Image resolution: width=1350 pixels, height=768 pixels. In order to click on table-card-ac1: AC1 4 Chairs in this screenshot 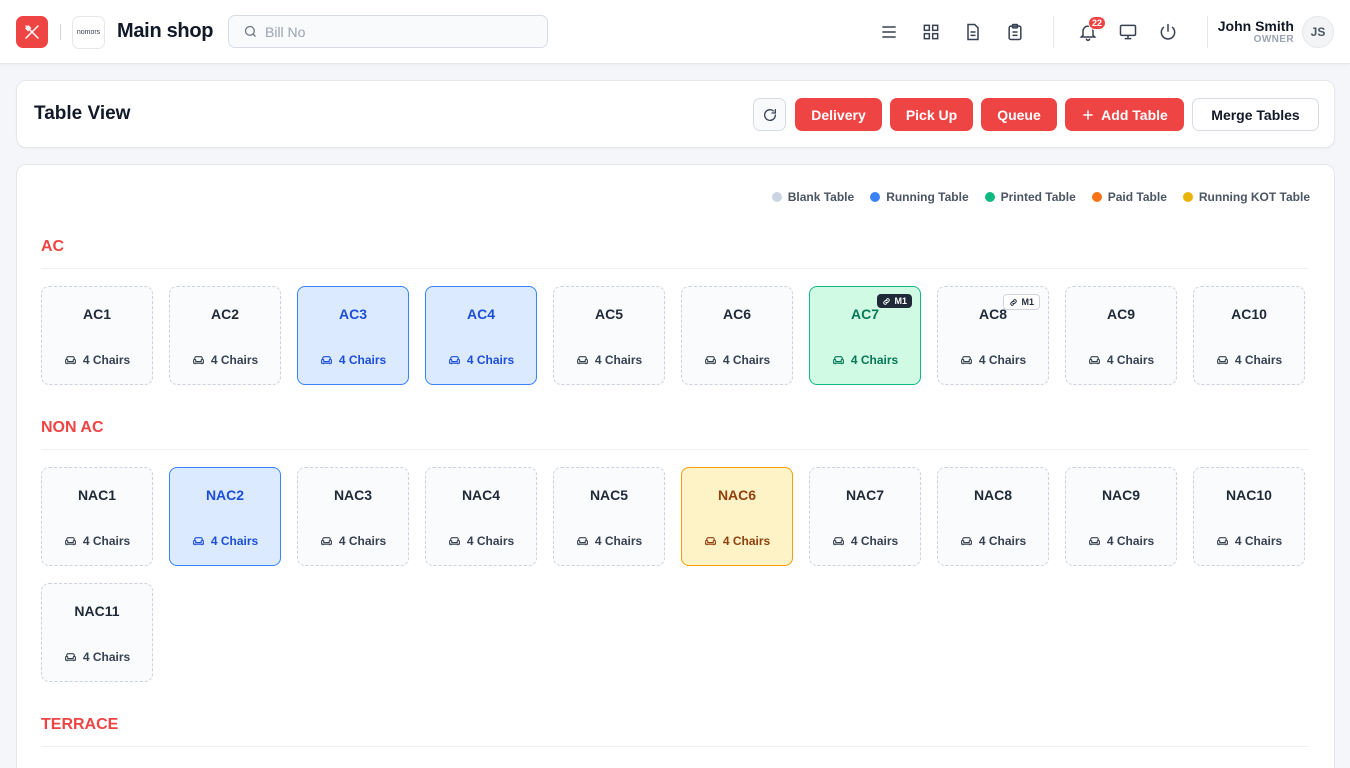, I will do `click(97, 335)`.